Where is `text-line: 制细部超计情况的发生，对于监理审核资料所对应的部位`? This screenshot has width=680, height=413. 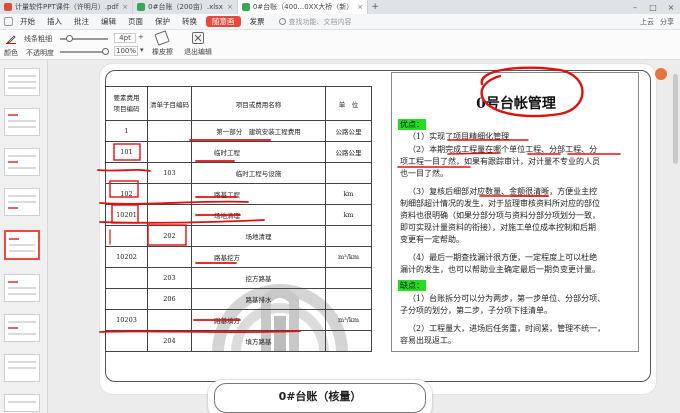 text-line: 制细部超计情况的发生，对于监理审核资料所对应的部位 is located at coordinates (500, 203).